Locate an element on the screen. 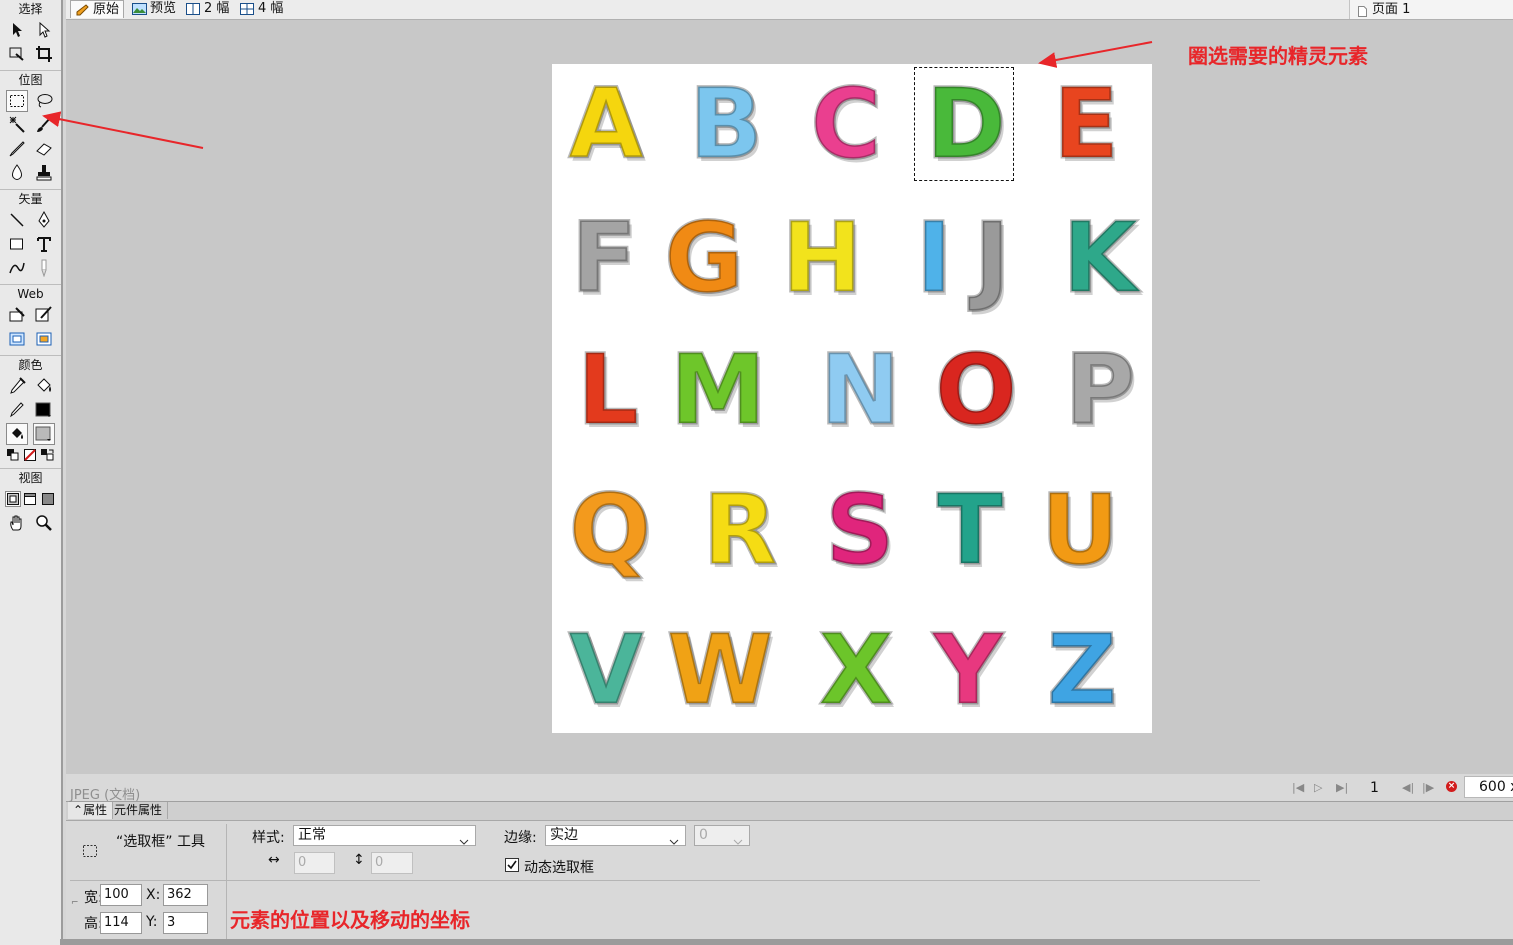 This screenshot has width=1513, height=945. swap-colors-icon is located at coordinates (48, 455).